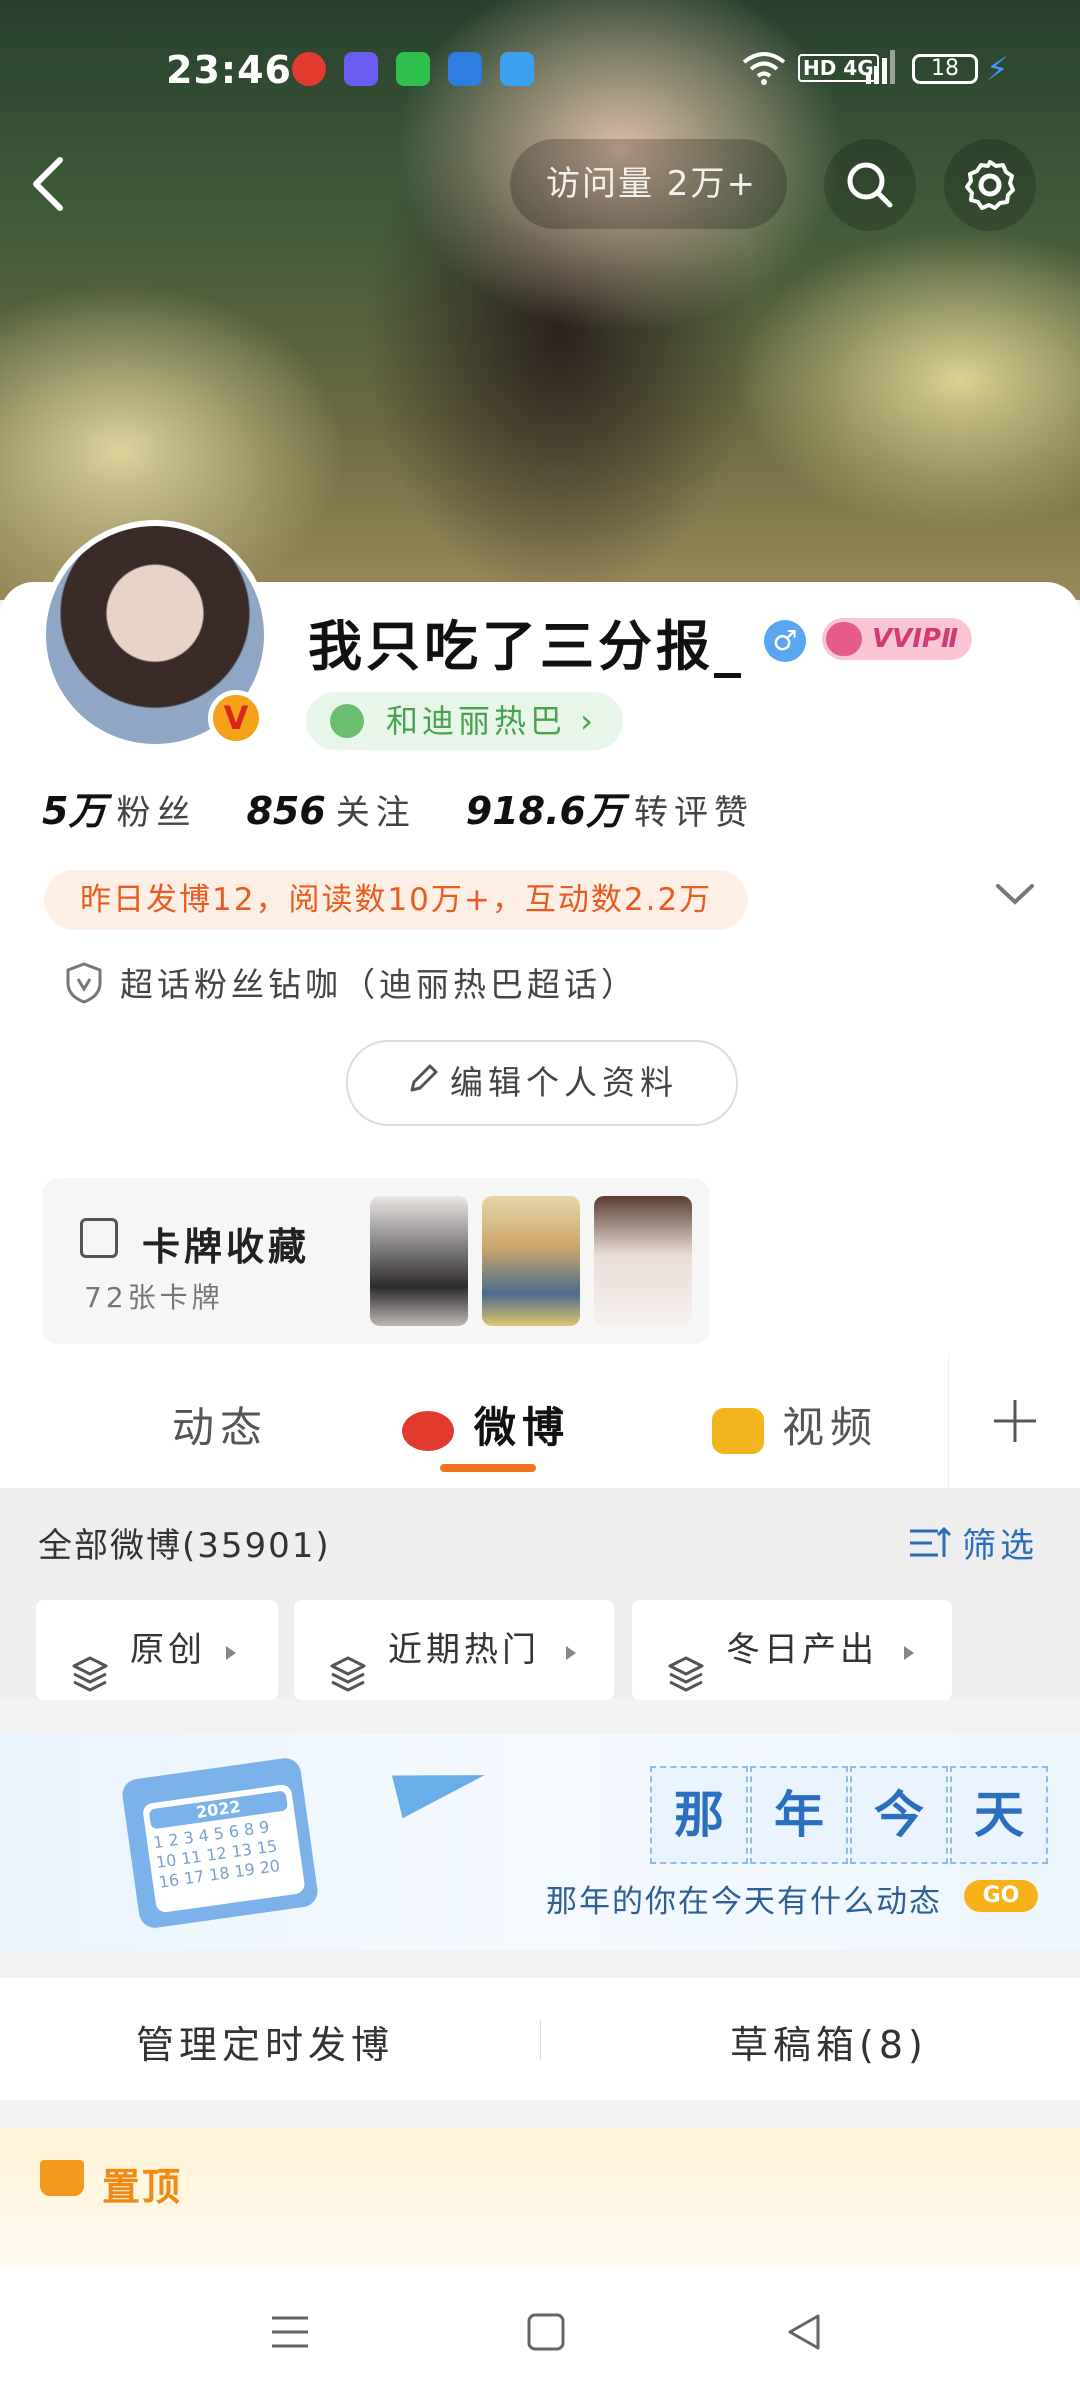 Image resolution: width=1080 pixels, height=2400 pixels. What do you see at coordinates (309, 69) in the screenshot?
I see `weibo-notification-icon` at bounding box center [309, 69].